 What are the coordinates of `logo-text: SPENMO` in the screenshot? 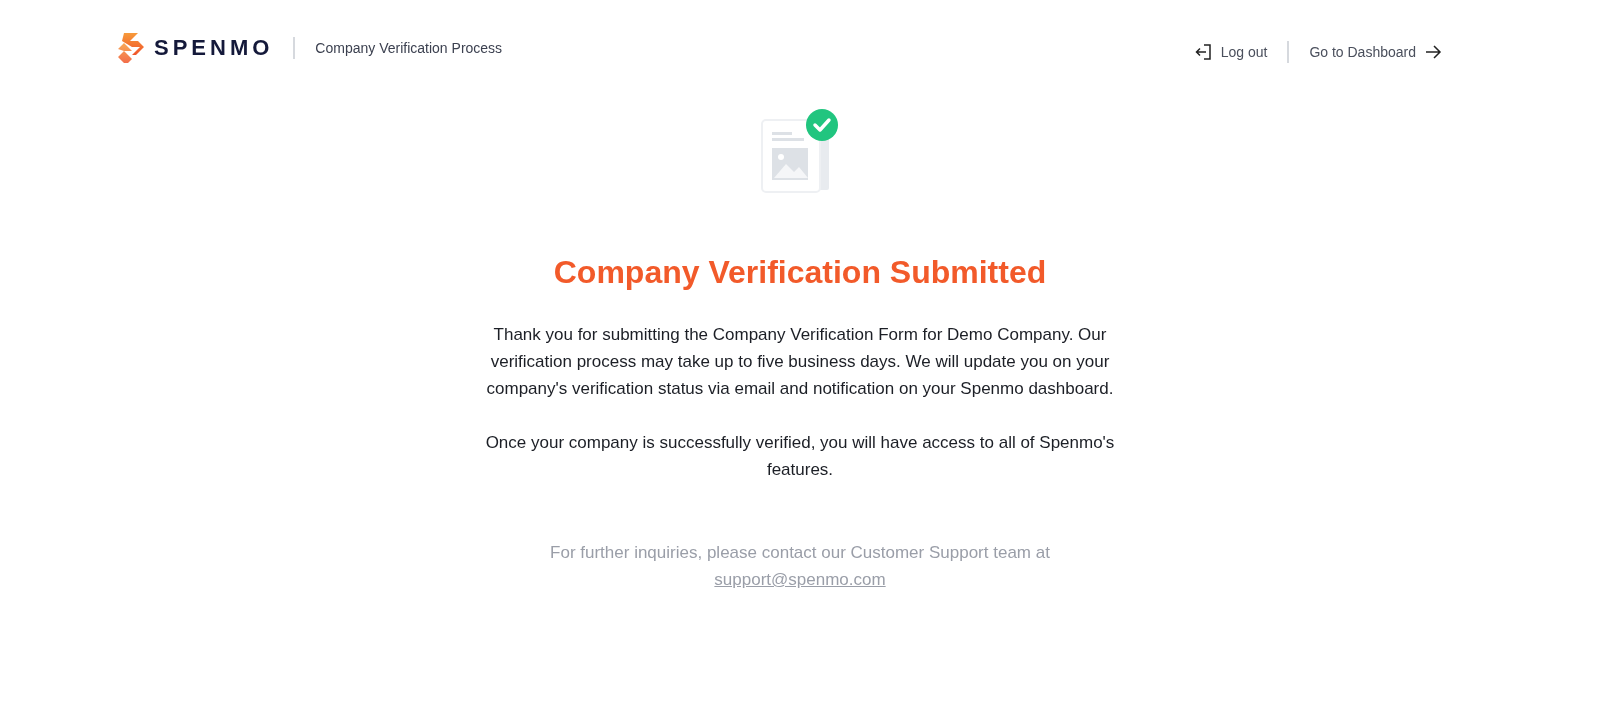 It's located at (214, 48).